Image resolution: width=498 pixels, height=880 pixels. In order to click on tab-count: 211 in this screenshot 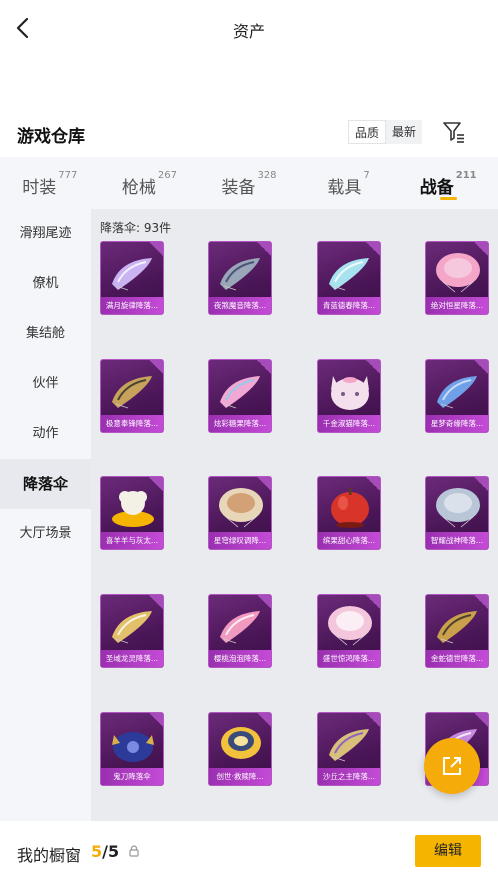, I will do `click(466, 175)`.